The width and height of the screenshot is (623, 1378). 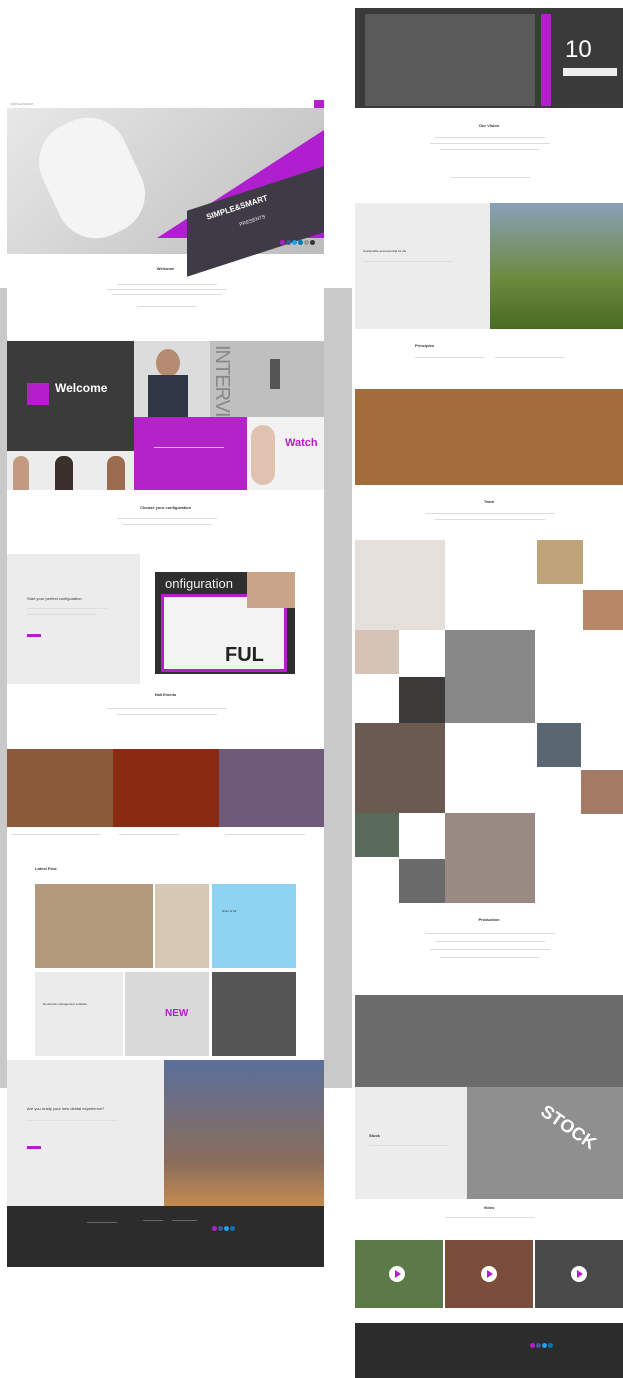 What do you see at coordinates (65, 1004) in the screenshot?
I see `post-tile-title: Dental lab management software` at bounding box center [65, 1004].